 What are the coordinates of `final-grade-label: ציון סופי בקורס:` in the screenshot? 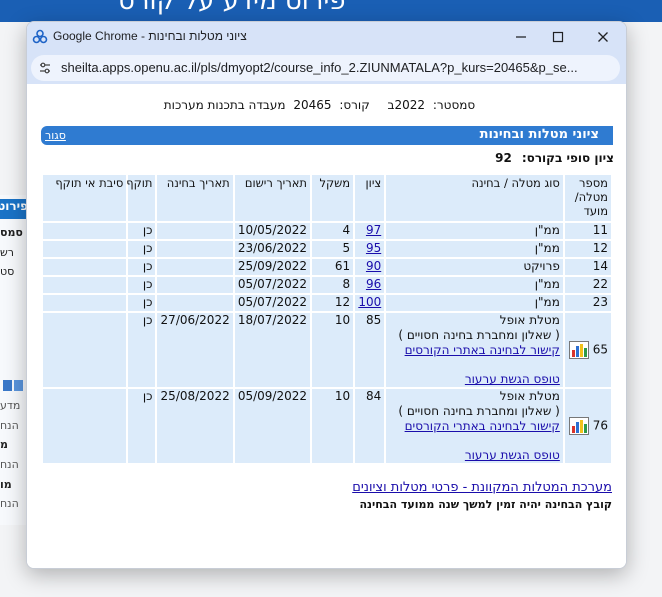 It's located at (567, 158).